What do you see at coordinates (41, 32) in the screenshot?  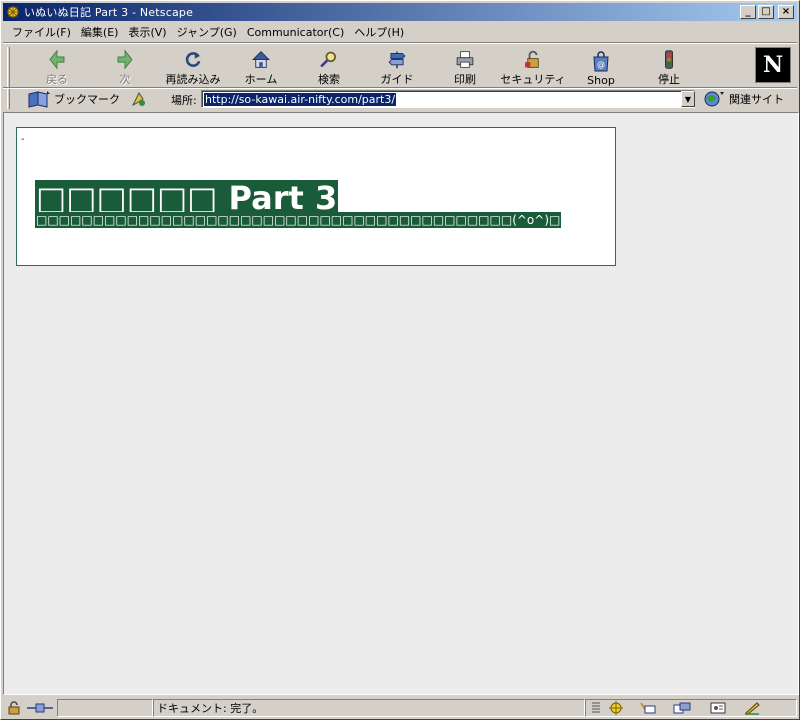 I see `menu-file: ファイル(F)` at bounding box center [41, 32].